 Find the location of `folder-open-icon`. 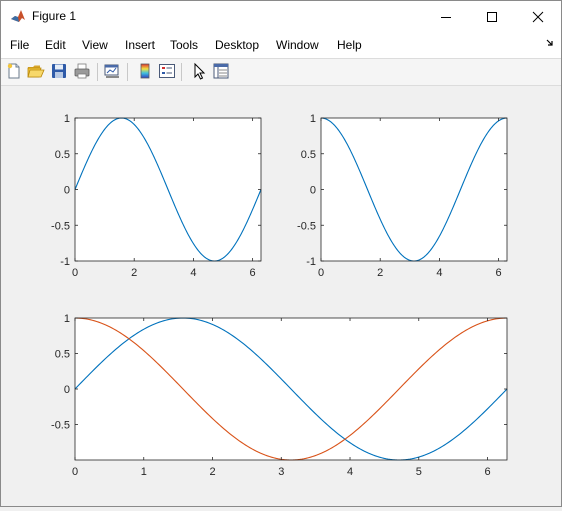

folder-open-icon is located at coordinates (36, 71).